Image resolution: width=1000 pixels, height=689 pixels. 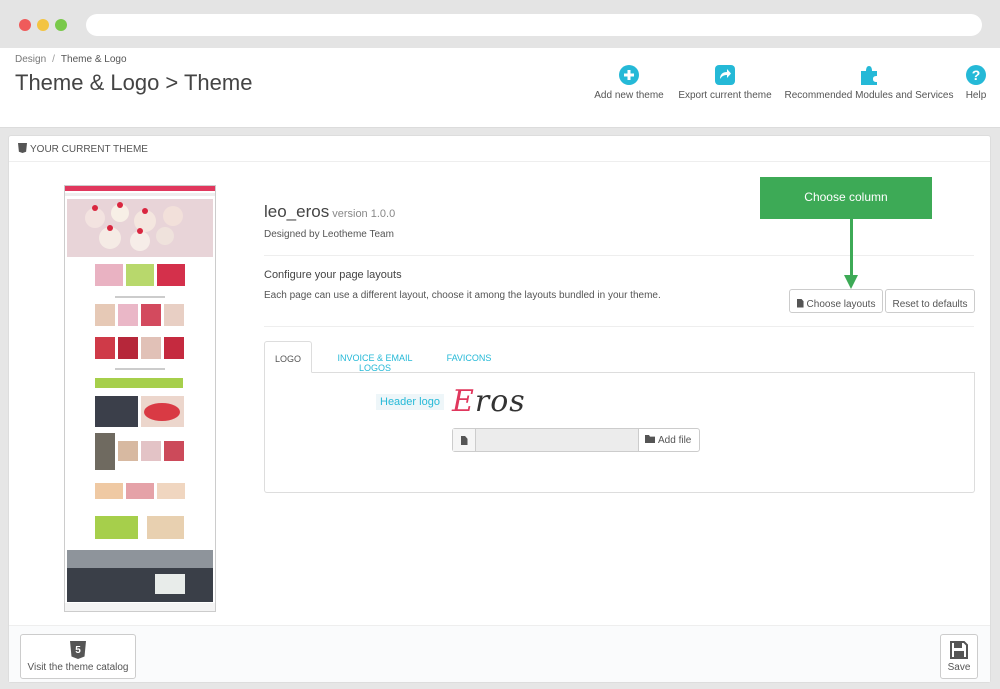 I want to click on choose-column-callout: Choose column, so click(x=846, y=198).